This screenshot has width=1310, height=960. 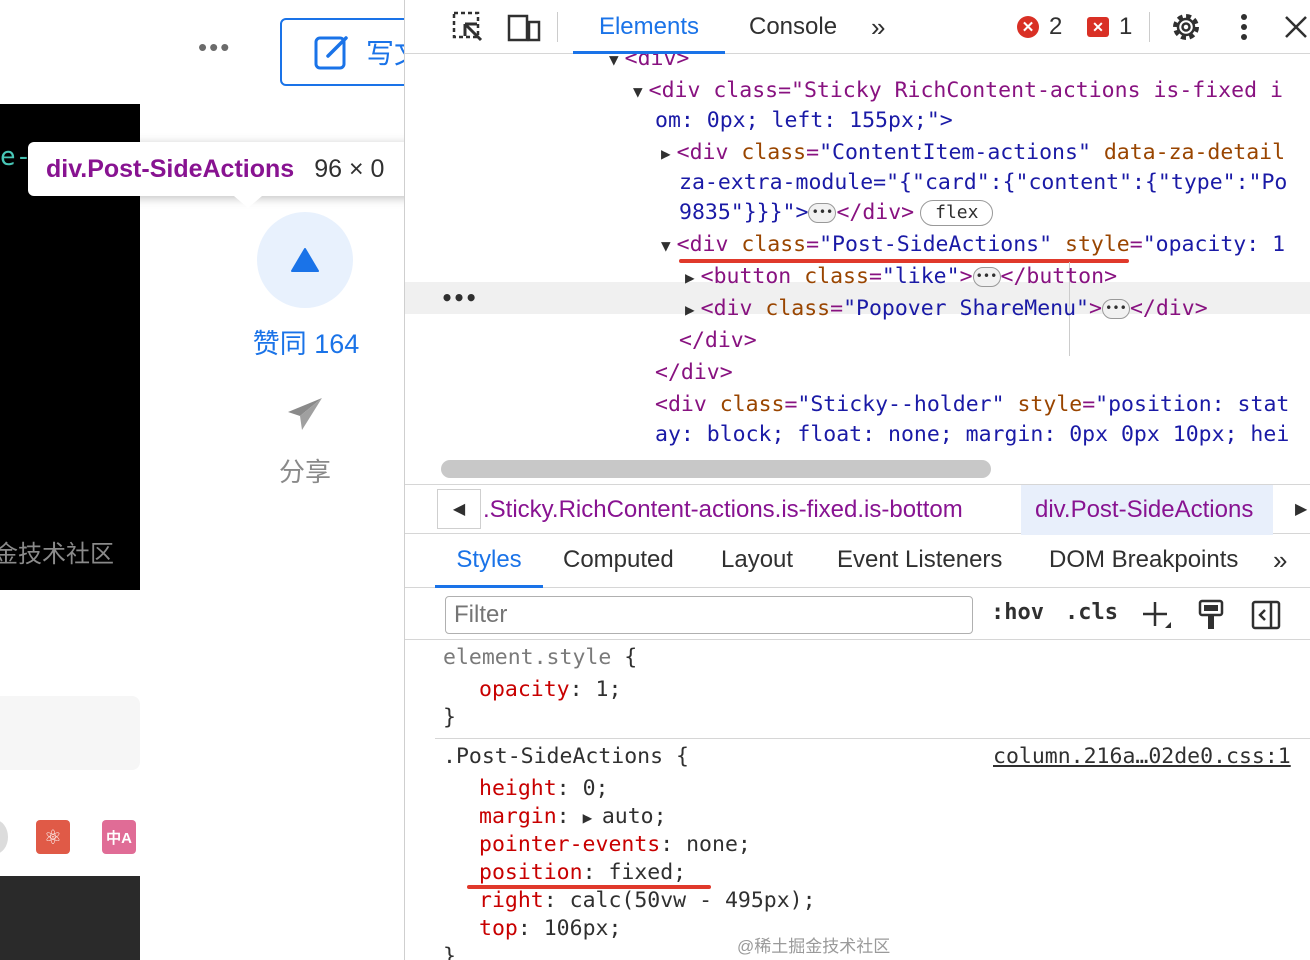 What do you see at coordinates (1147, 510) in the screenshot?
I see `breadcrumb-item-selected: div.Post-SideActions` at bounding box center [1147, 510].